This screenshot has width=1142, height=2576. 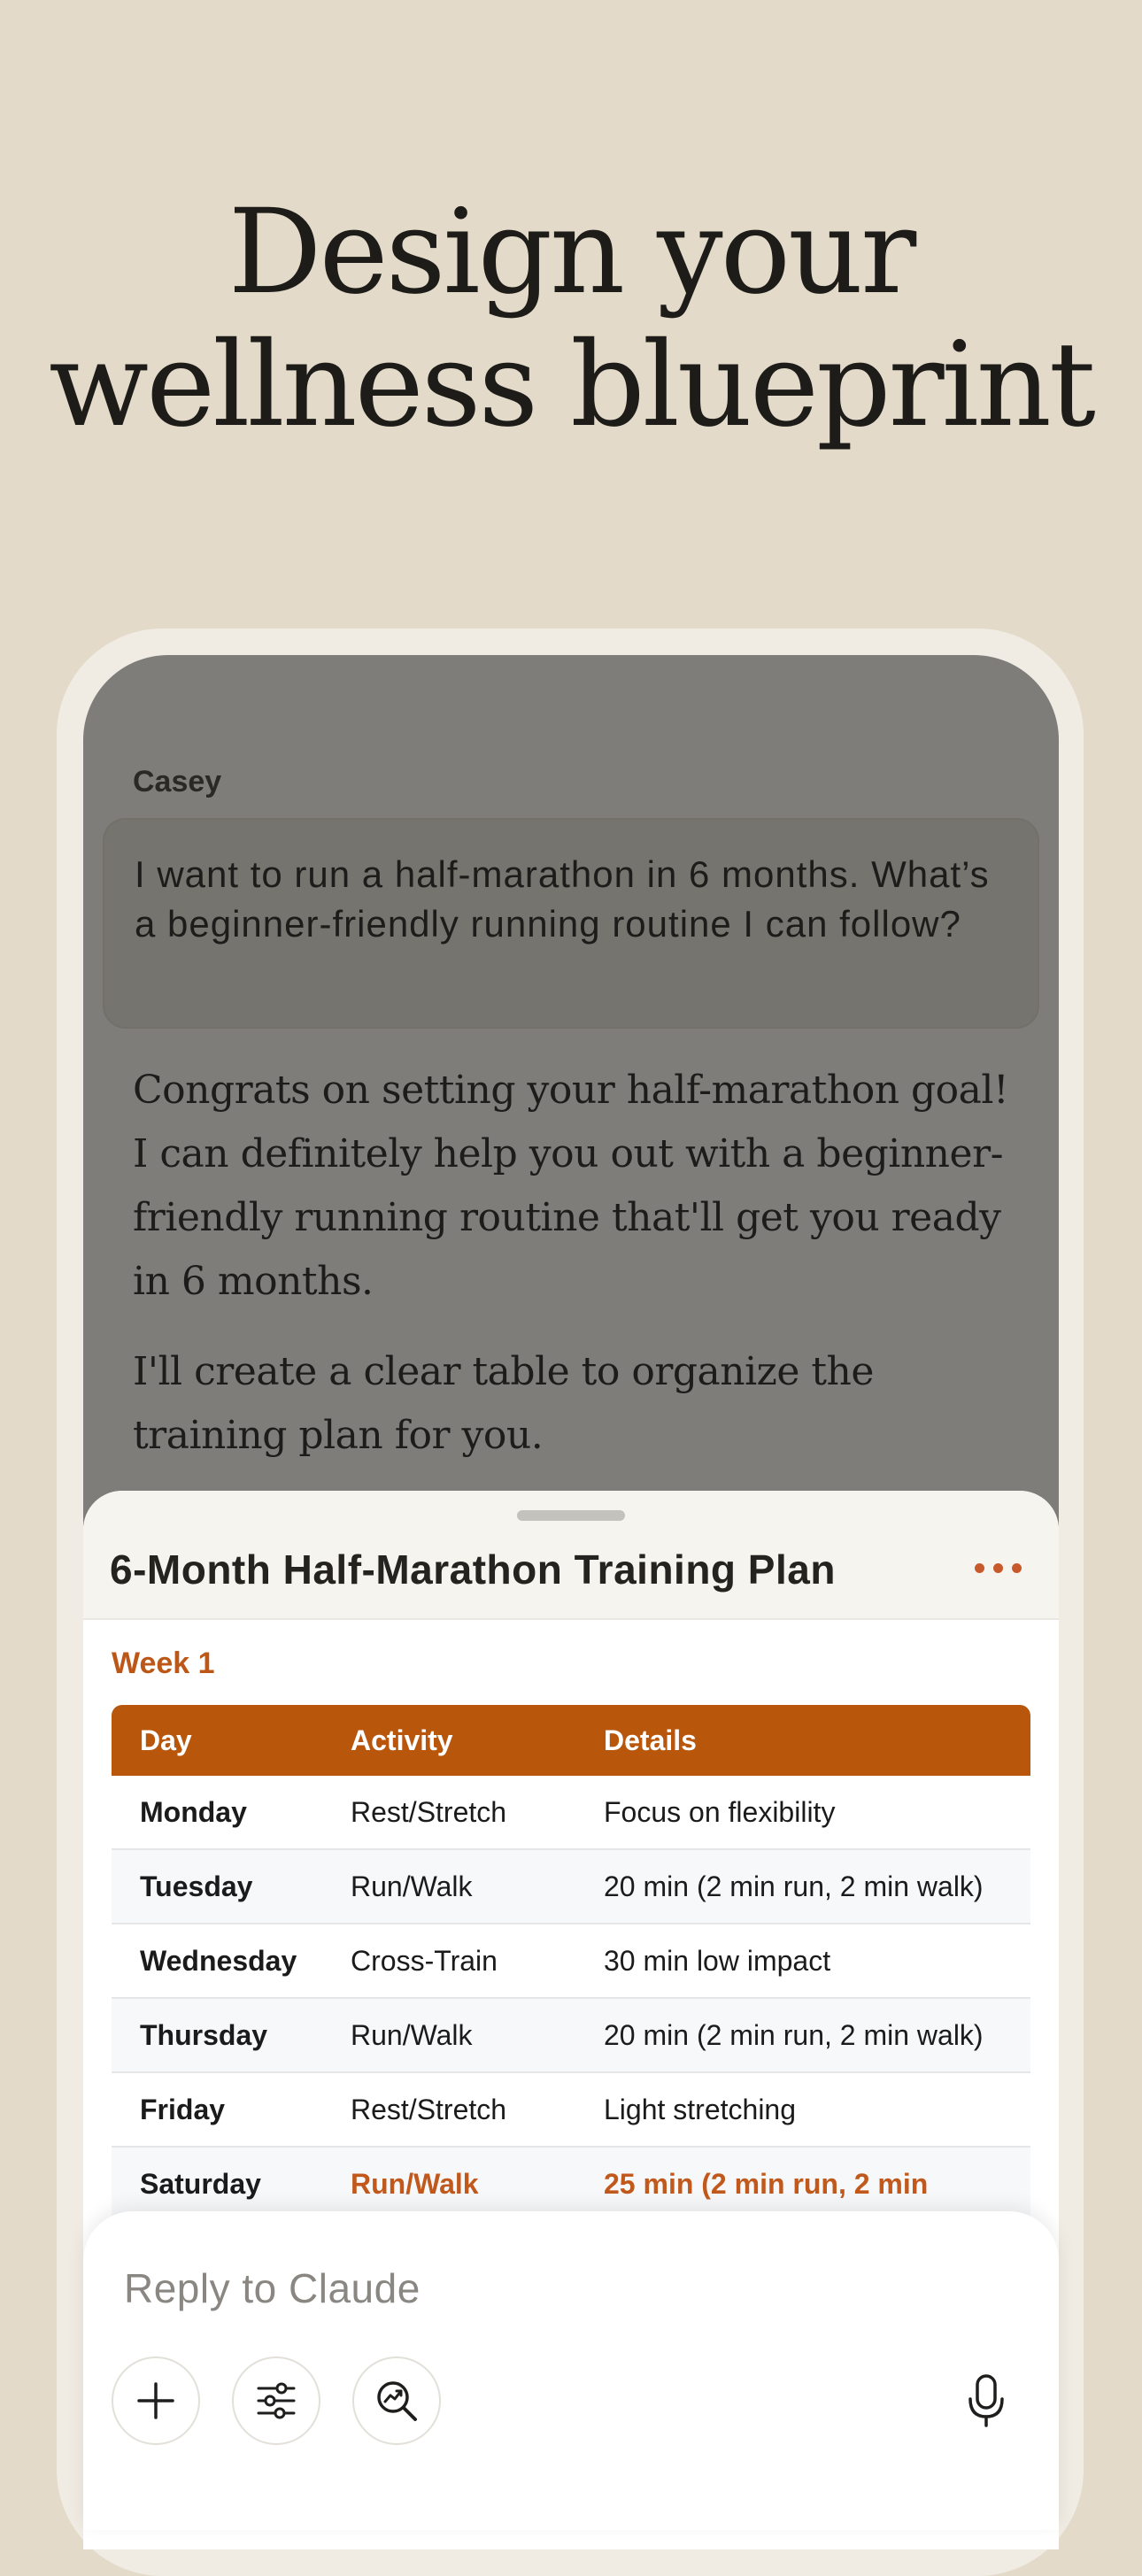 I want to click on reply-input, so click(x=522, y=2288).